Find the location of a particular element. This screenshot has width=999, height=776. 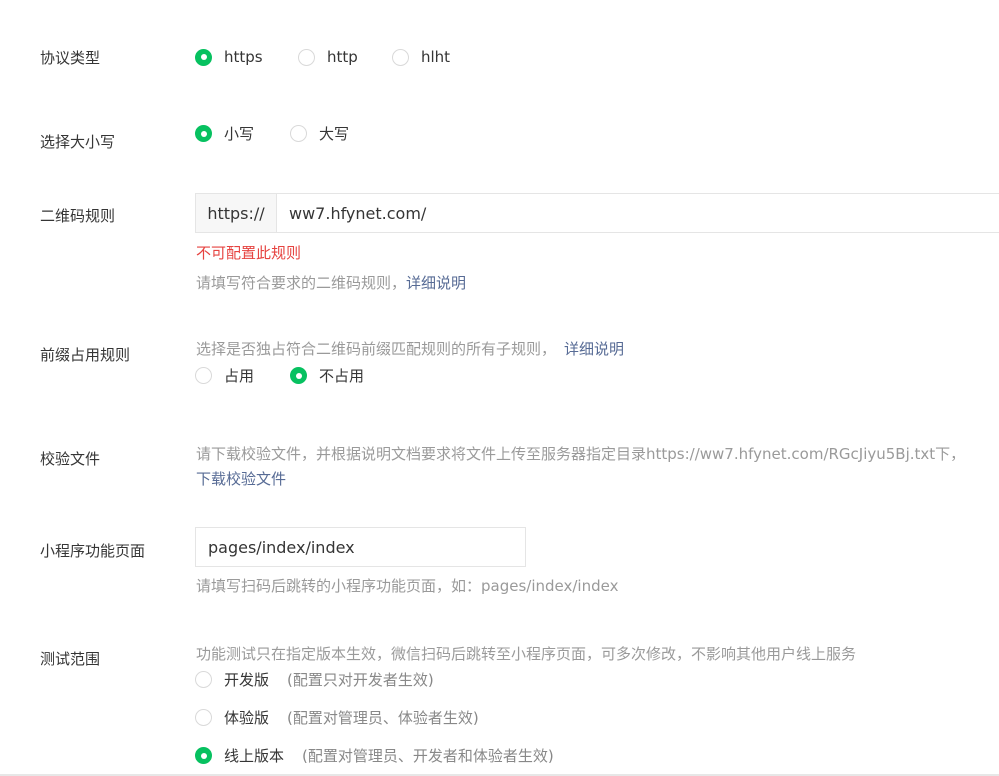

qrcode-rule-detail-link: 详细说明 is located at coordinates (436, 283).